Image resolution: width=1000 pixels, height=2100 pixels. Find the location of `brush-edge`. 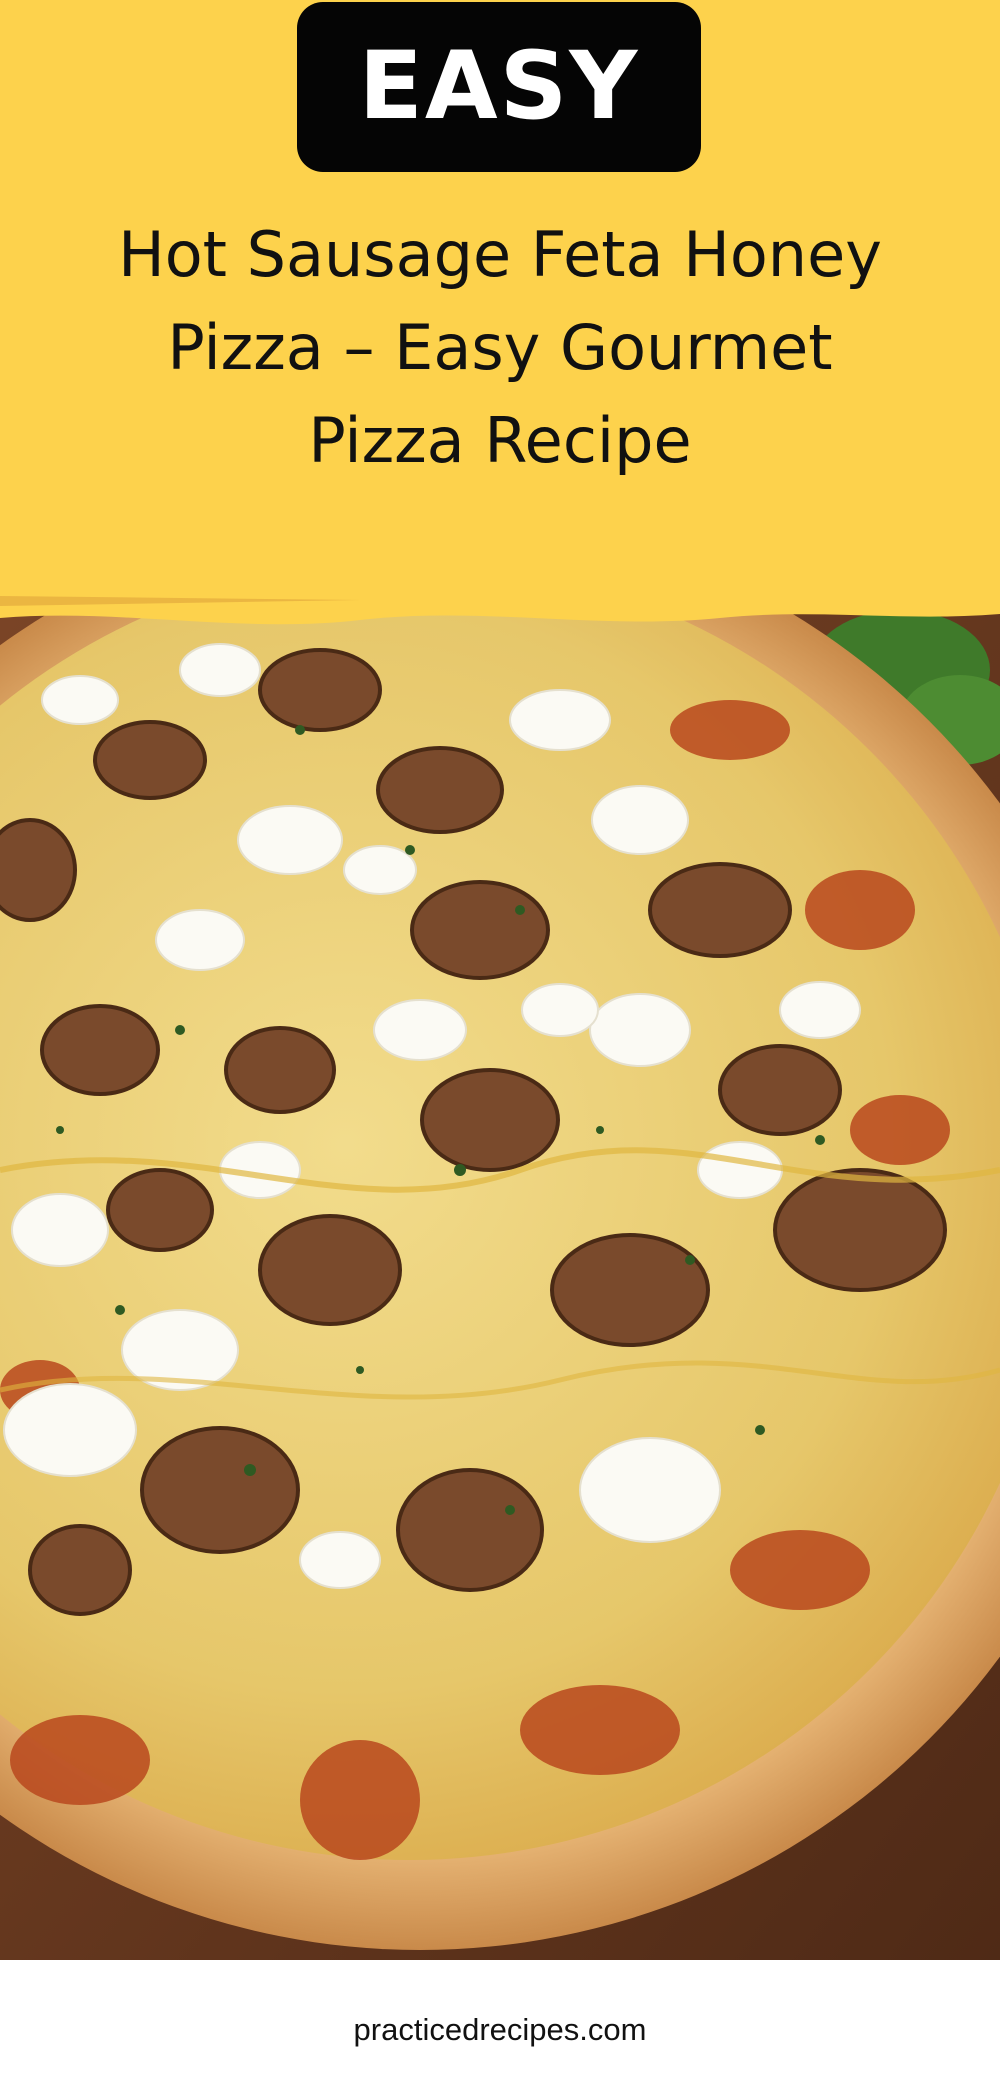

brush-edge is located at coordinates (500, 601).